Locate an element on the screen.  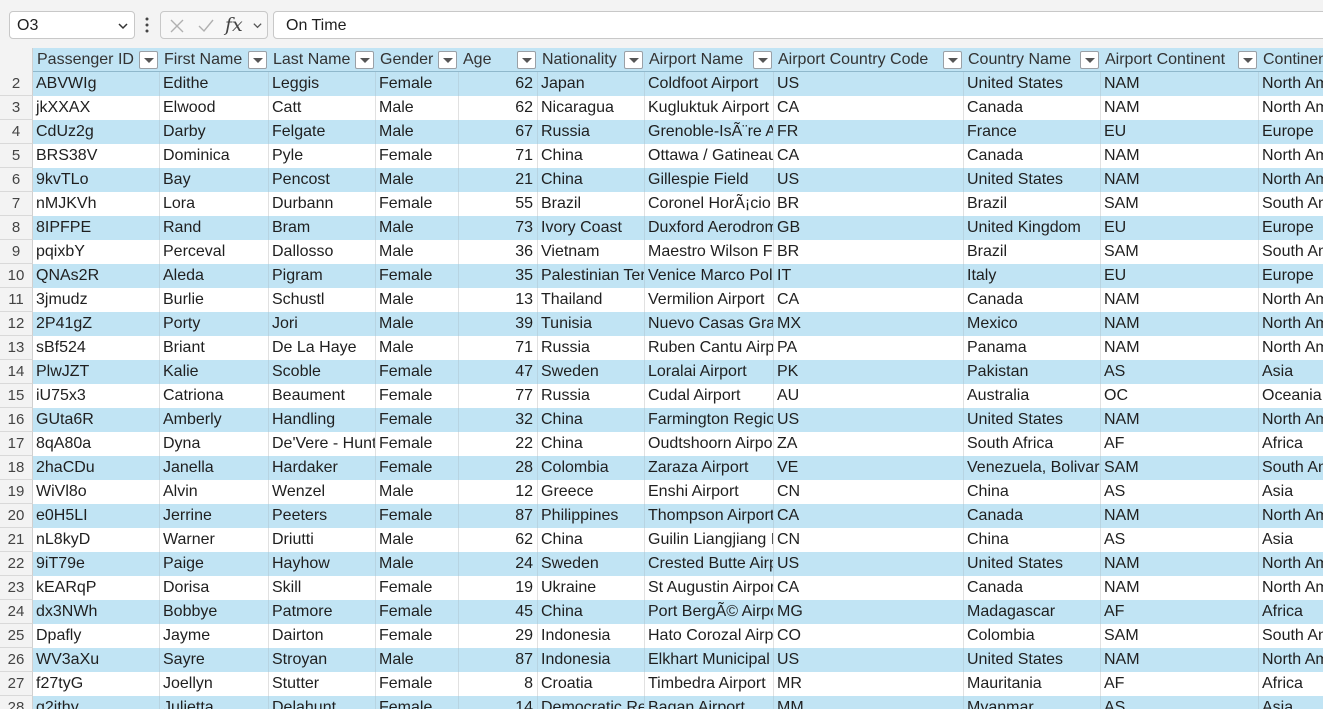
cell: South Africa is located at coordinates (1032, 444).